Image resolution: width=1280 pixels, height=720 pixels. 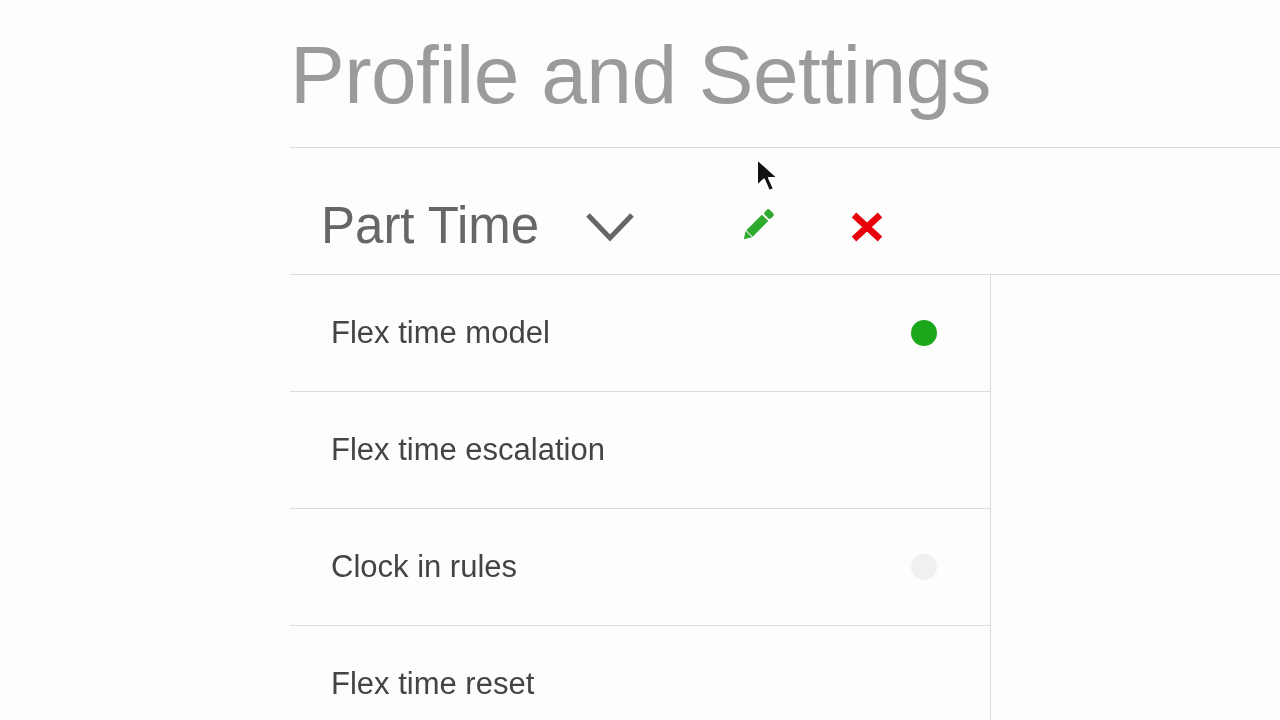 I want to click on close-icon, so click(x=867, y=227).